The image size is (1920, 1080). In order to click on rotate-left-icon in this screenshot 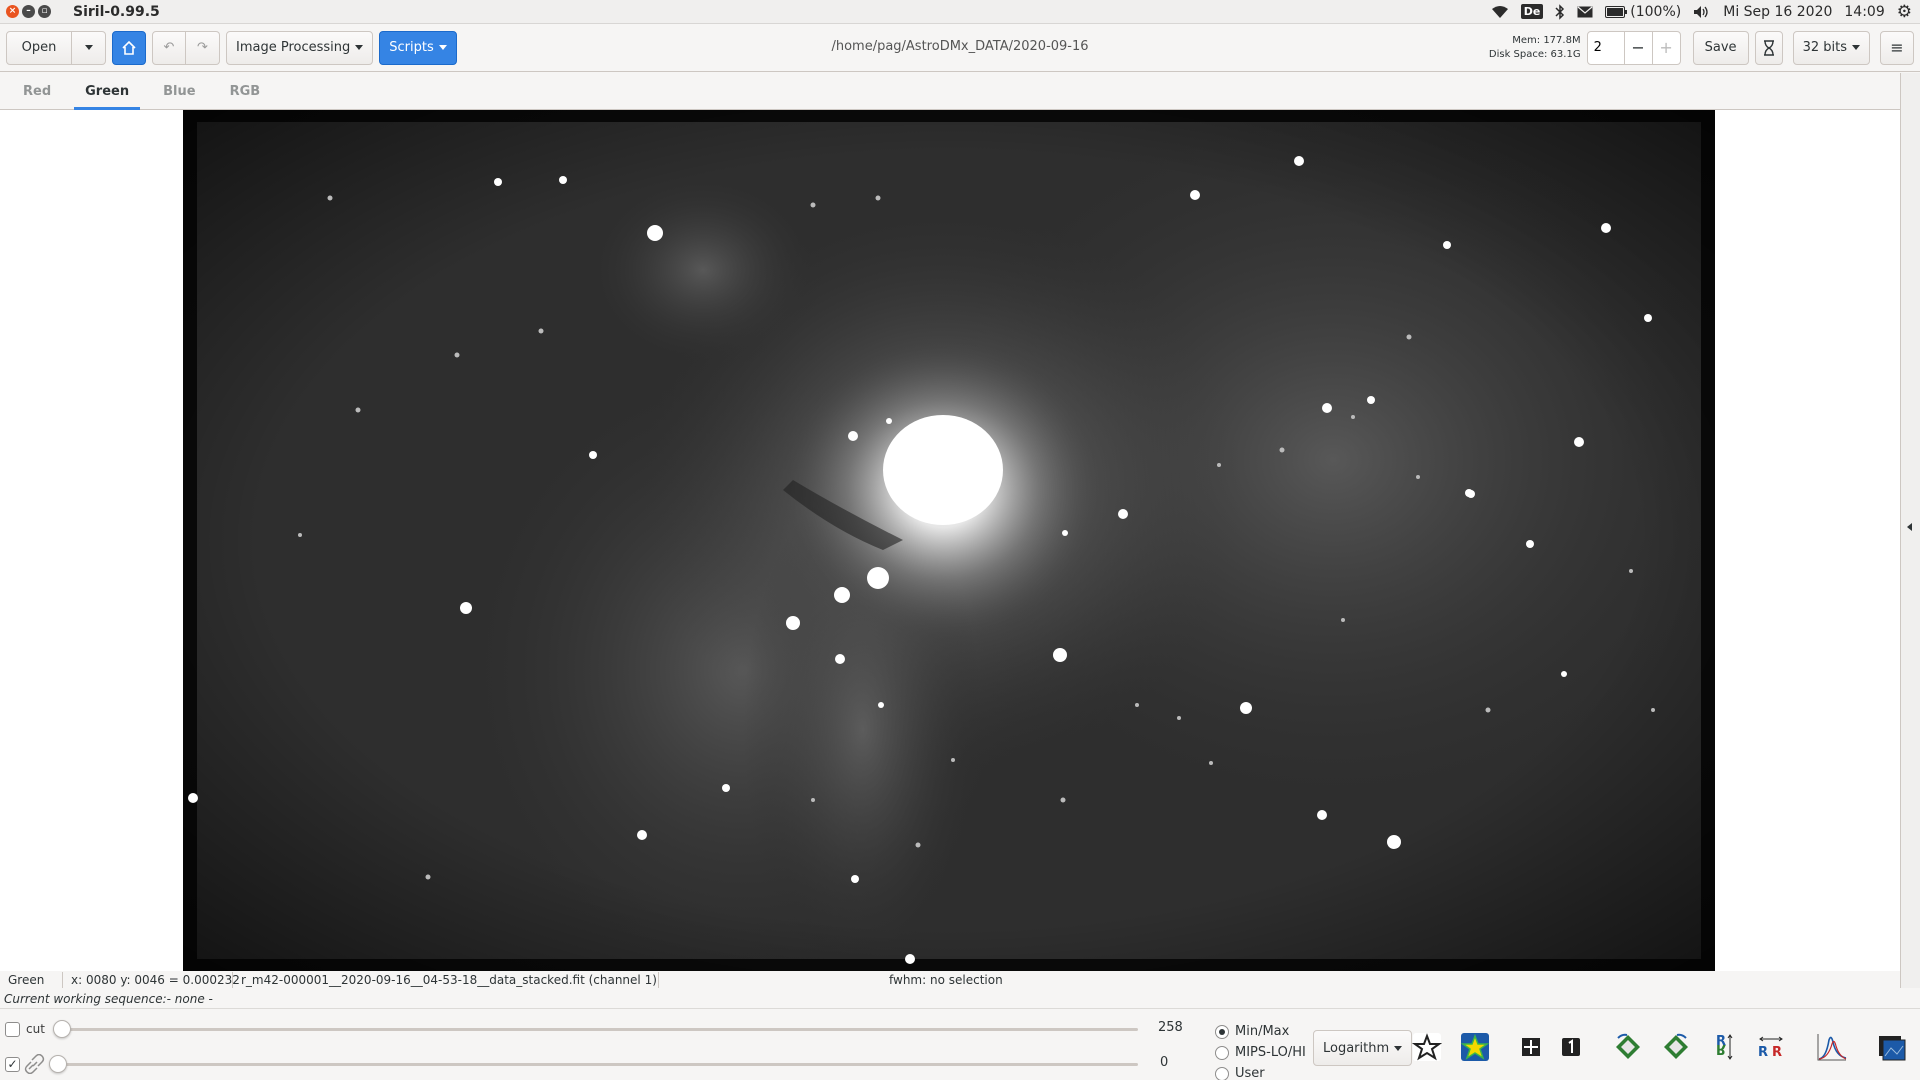, I will do `click(1628, 1046)`.